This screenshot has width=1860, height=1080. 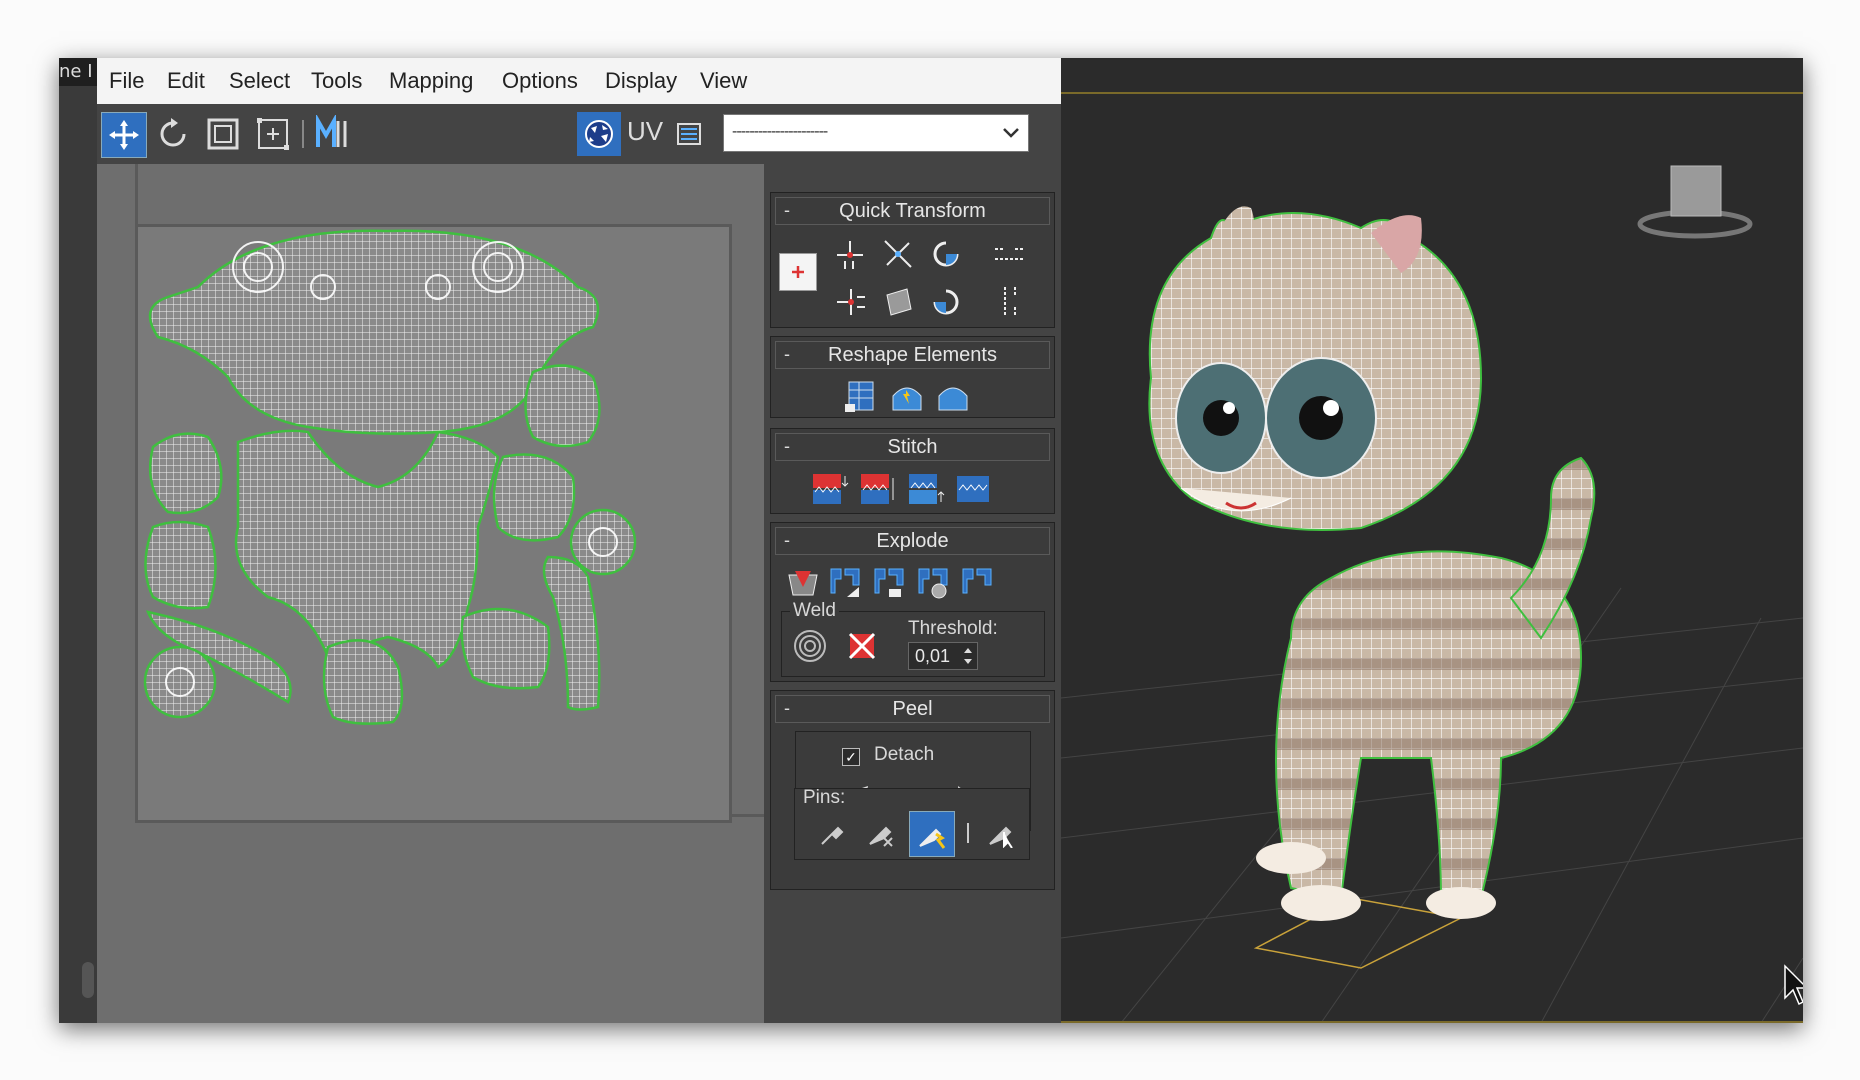 I want to click on menu-file: File, so click(x=126, y=81).